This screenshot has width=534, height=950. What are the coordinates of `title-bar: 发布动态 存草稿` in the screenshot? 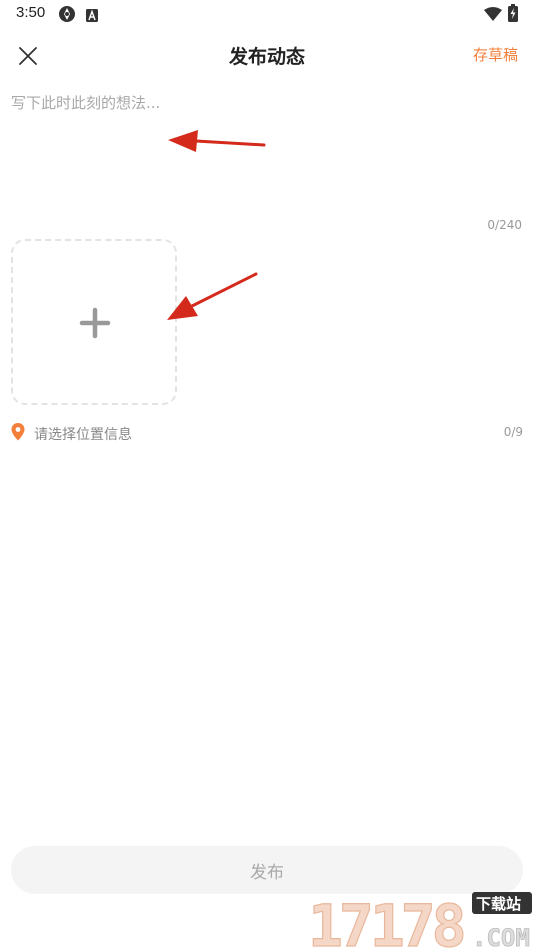 It's located at (267, 55).